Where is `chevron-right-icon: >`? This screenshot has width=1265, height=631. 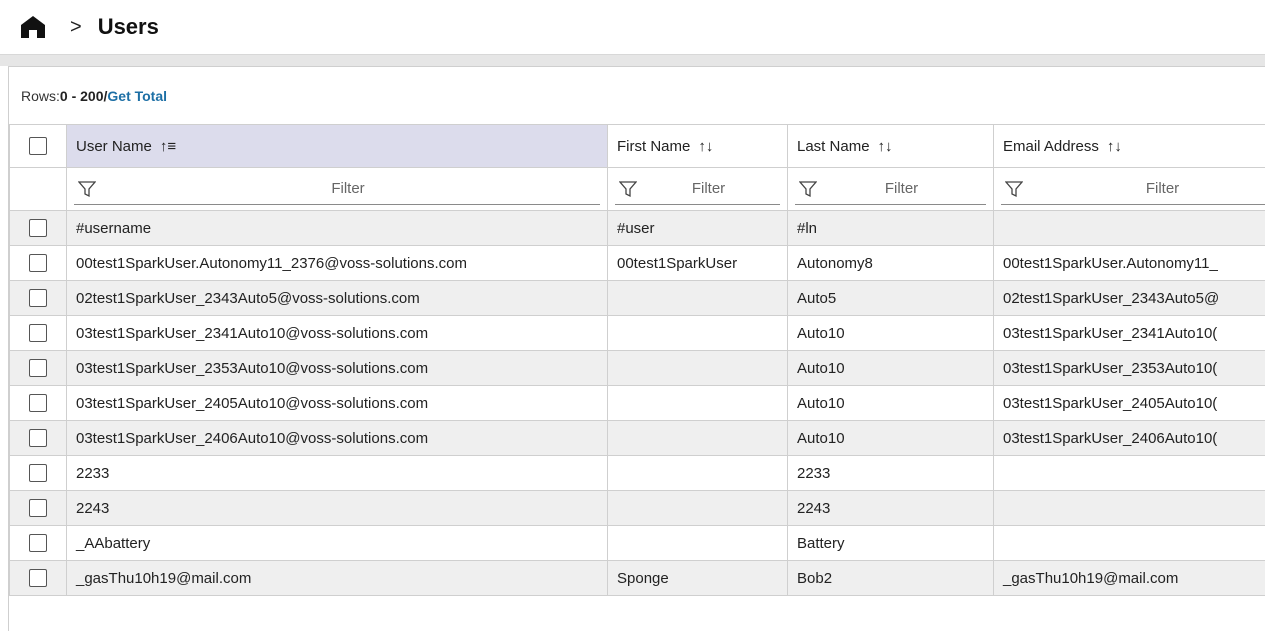
chevron-right-icon: > is located at coordinates (76, 27).